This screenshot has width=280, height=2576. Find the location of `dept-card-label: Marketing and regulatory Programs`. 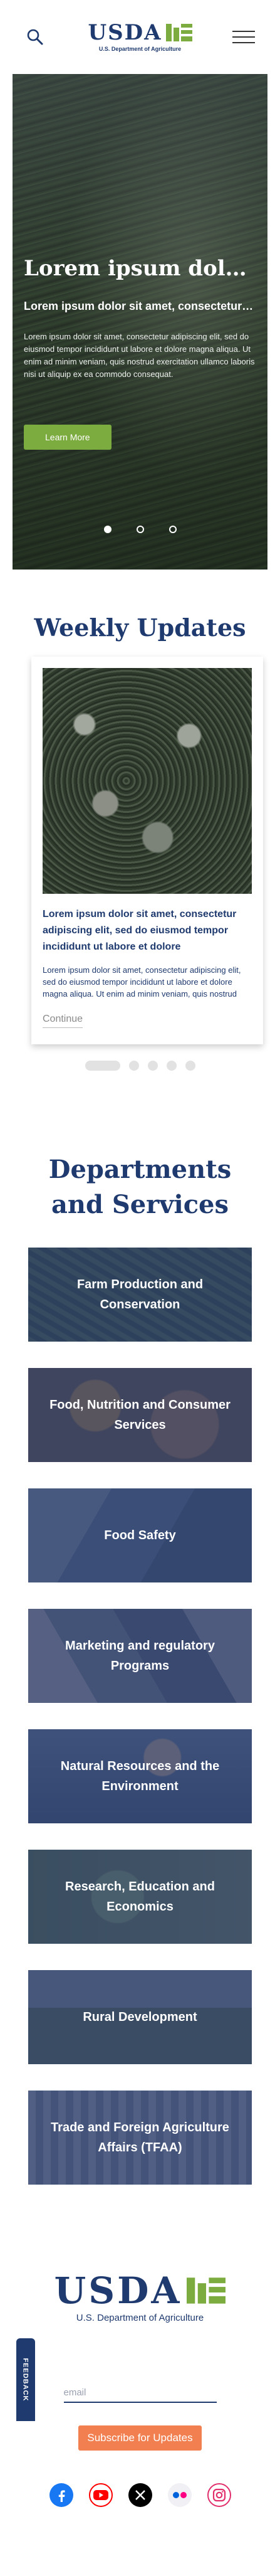

dept-card-label: Marketing and regulatory Programs is located at coordinates (140, 1656).